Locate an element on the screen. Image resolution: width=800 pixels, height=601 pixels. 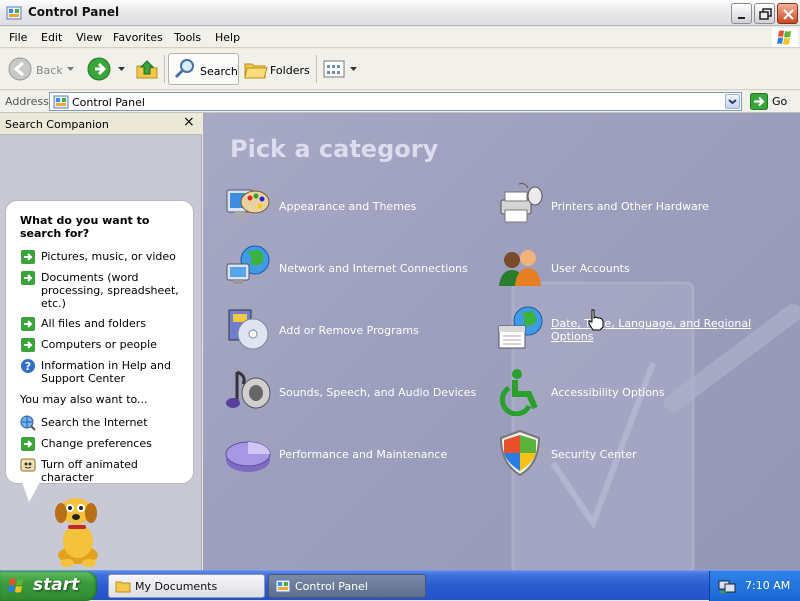
up-folder-button is located at coordinates (147, 69).